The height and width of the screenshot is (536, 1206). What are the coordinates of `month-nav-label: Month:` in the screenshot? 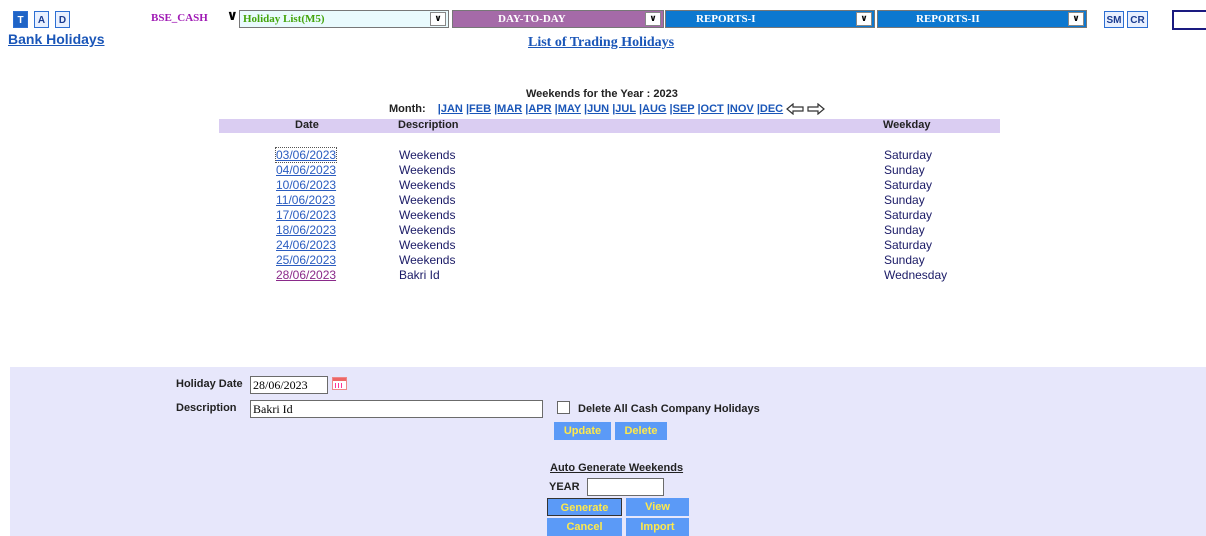 It's located at (407, 109).